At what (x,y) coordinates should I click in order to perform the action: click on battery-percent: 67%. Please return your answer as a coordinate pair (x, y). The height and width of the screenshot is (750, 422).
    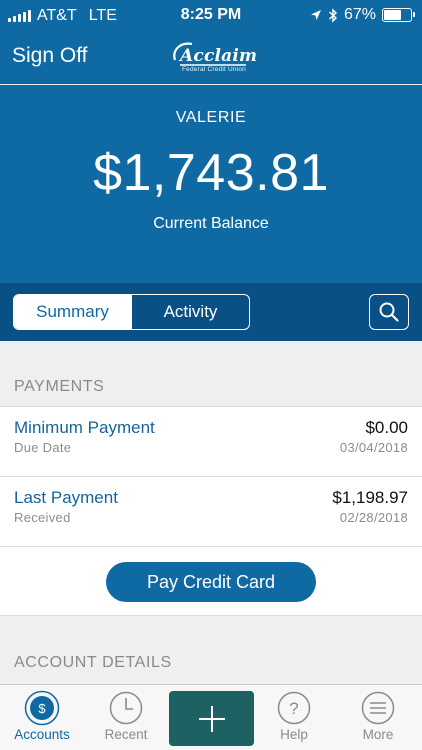
    Looking at the image, I should click on (359, 14).